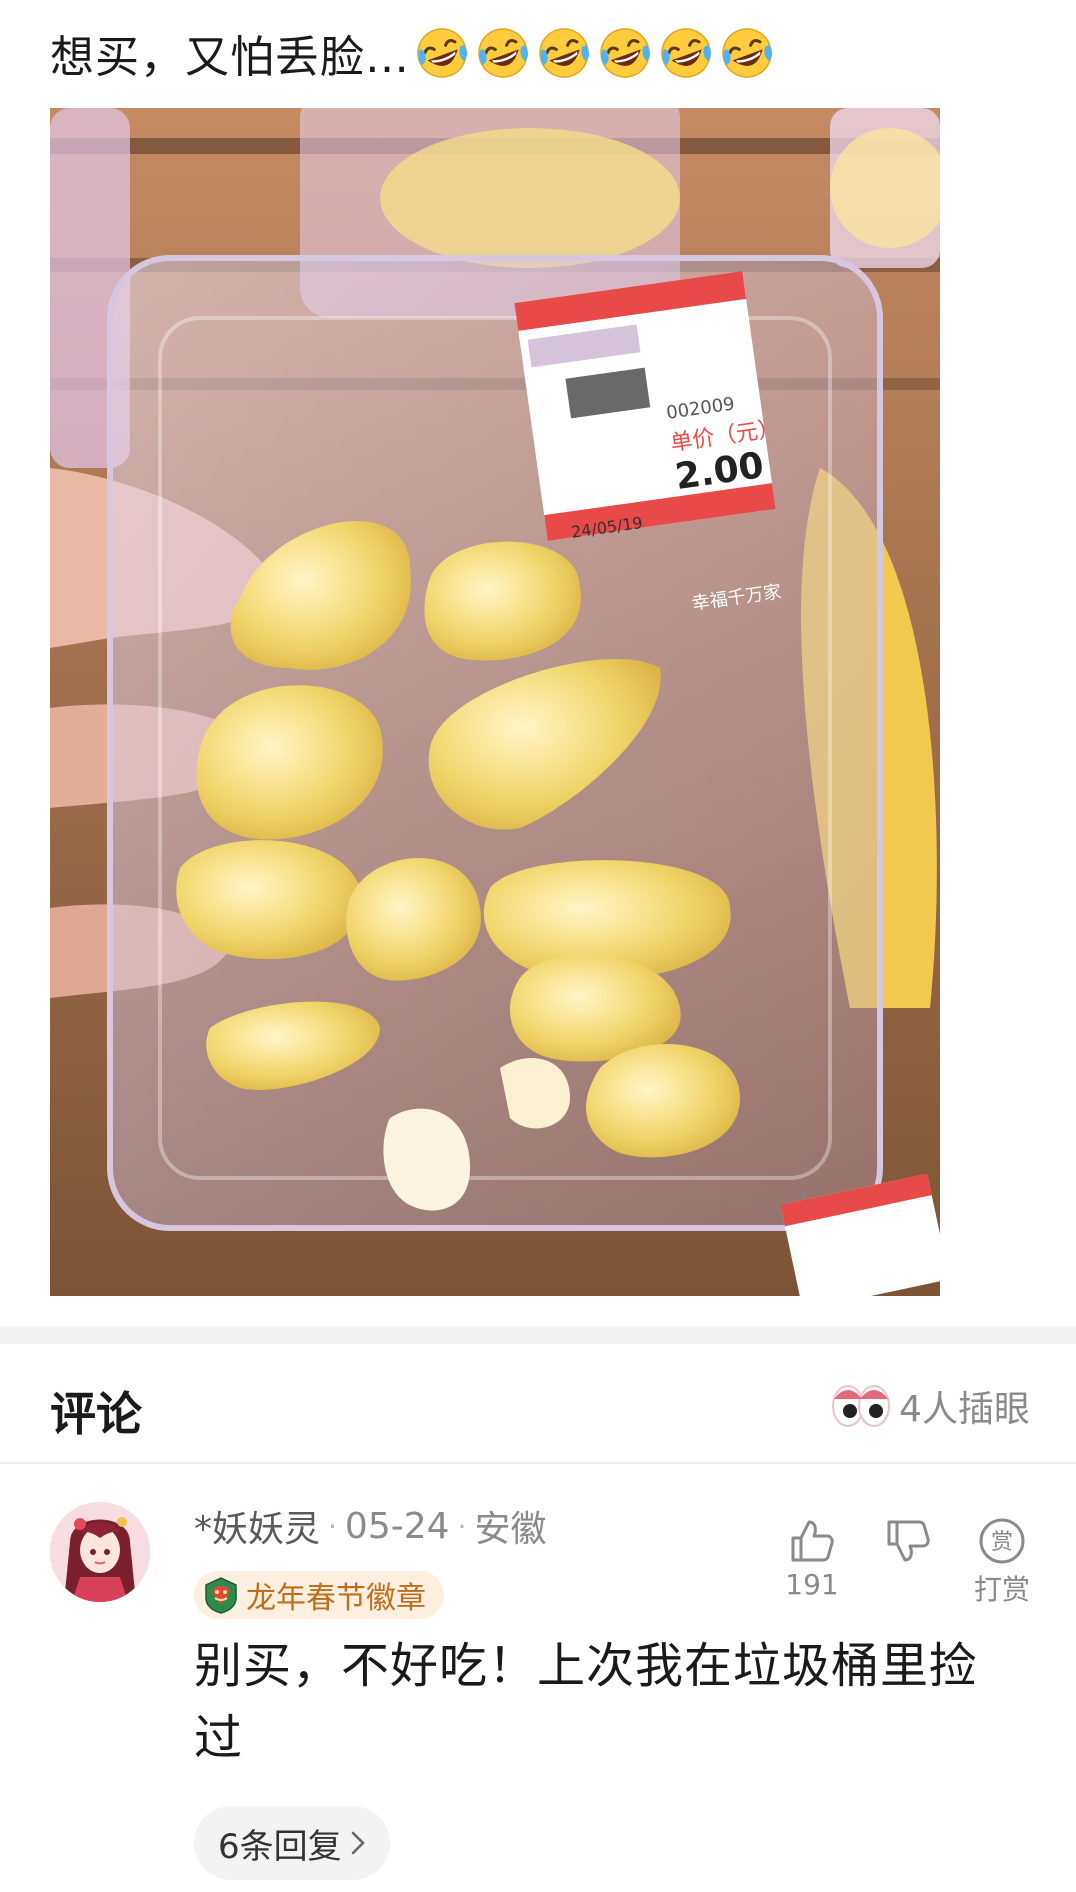 The height and width of the screenshot is (1892, 1076). Describe the element at coordinates (812, 1541) in the screenshot. I see `thumbs-up-icon` at that location.